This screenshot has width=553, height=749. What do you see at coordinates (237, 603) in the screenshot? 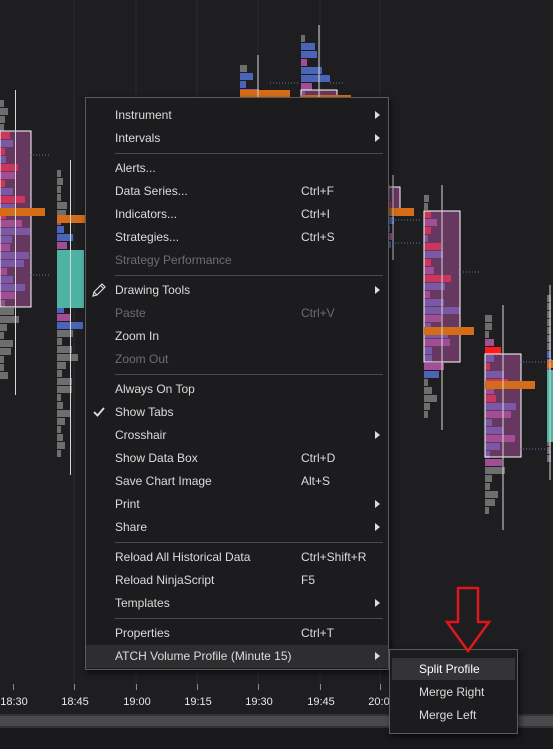
I see `menu-item-templates: Templates` at bounding box center [237, 603].